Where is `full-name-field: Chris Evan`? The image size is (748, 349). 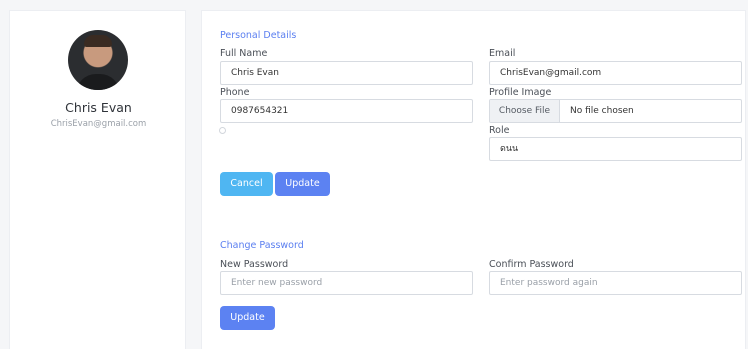
full-name-field: Chris Evan is located at coordinates (346, 73).